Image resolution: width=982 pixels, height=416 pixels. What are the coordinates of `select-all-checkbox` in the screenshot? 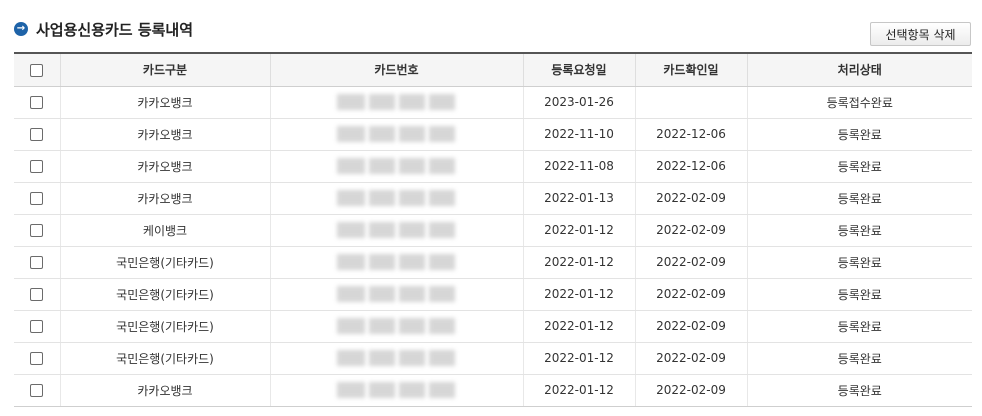 It's located at (37, 70).